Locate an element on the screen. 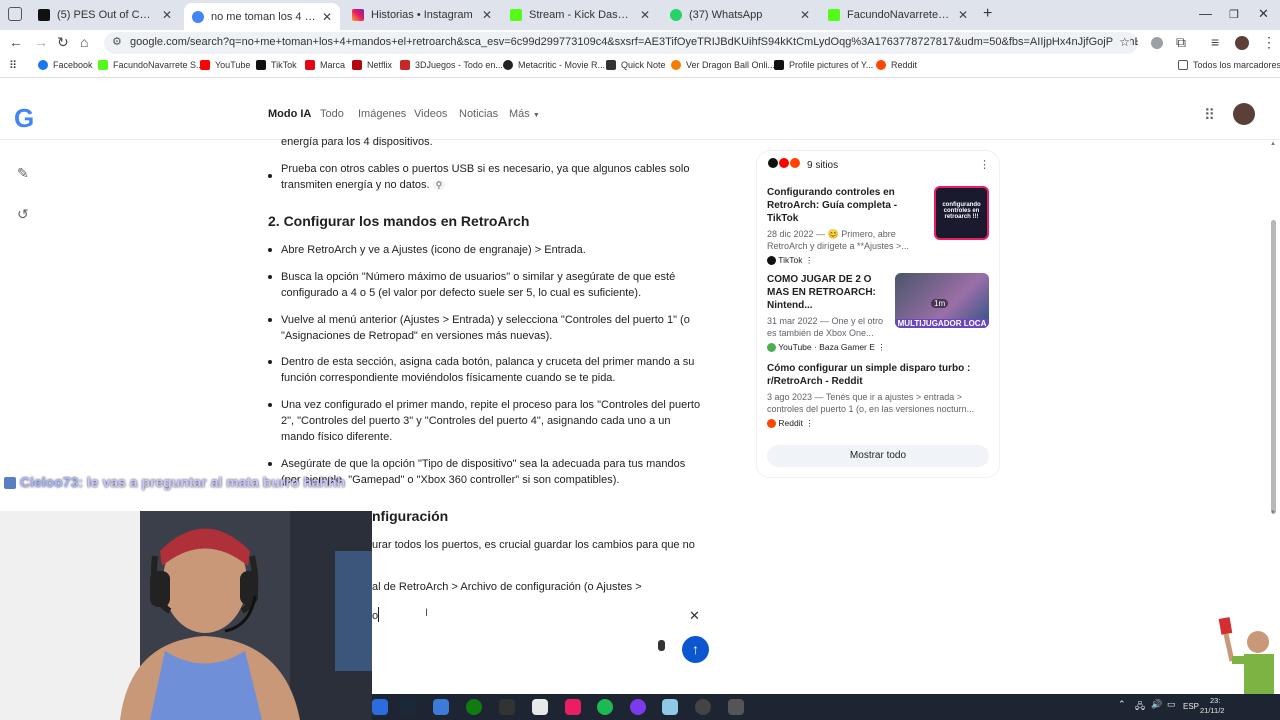 This screenshot has height=720, width=1280. tab-whatsapp: (37) WhatsApp ✕ is located at coordinates (740, 15).